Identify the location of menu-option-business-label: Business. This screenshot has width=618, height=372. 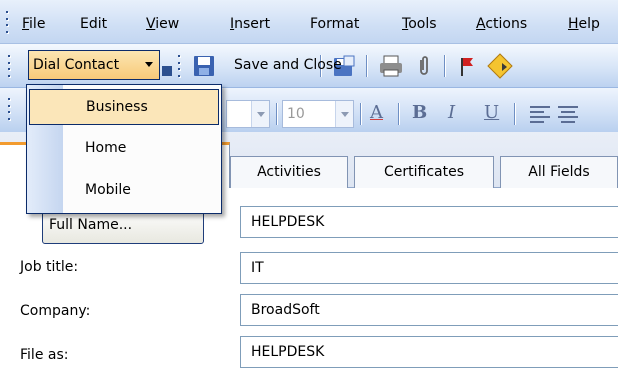
(117, 107).